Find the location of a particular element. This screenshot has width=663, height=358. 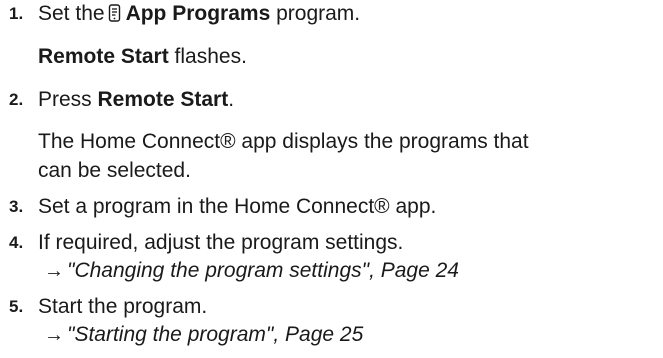

result-text: can be selected. is located at coordinates (114, 170).